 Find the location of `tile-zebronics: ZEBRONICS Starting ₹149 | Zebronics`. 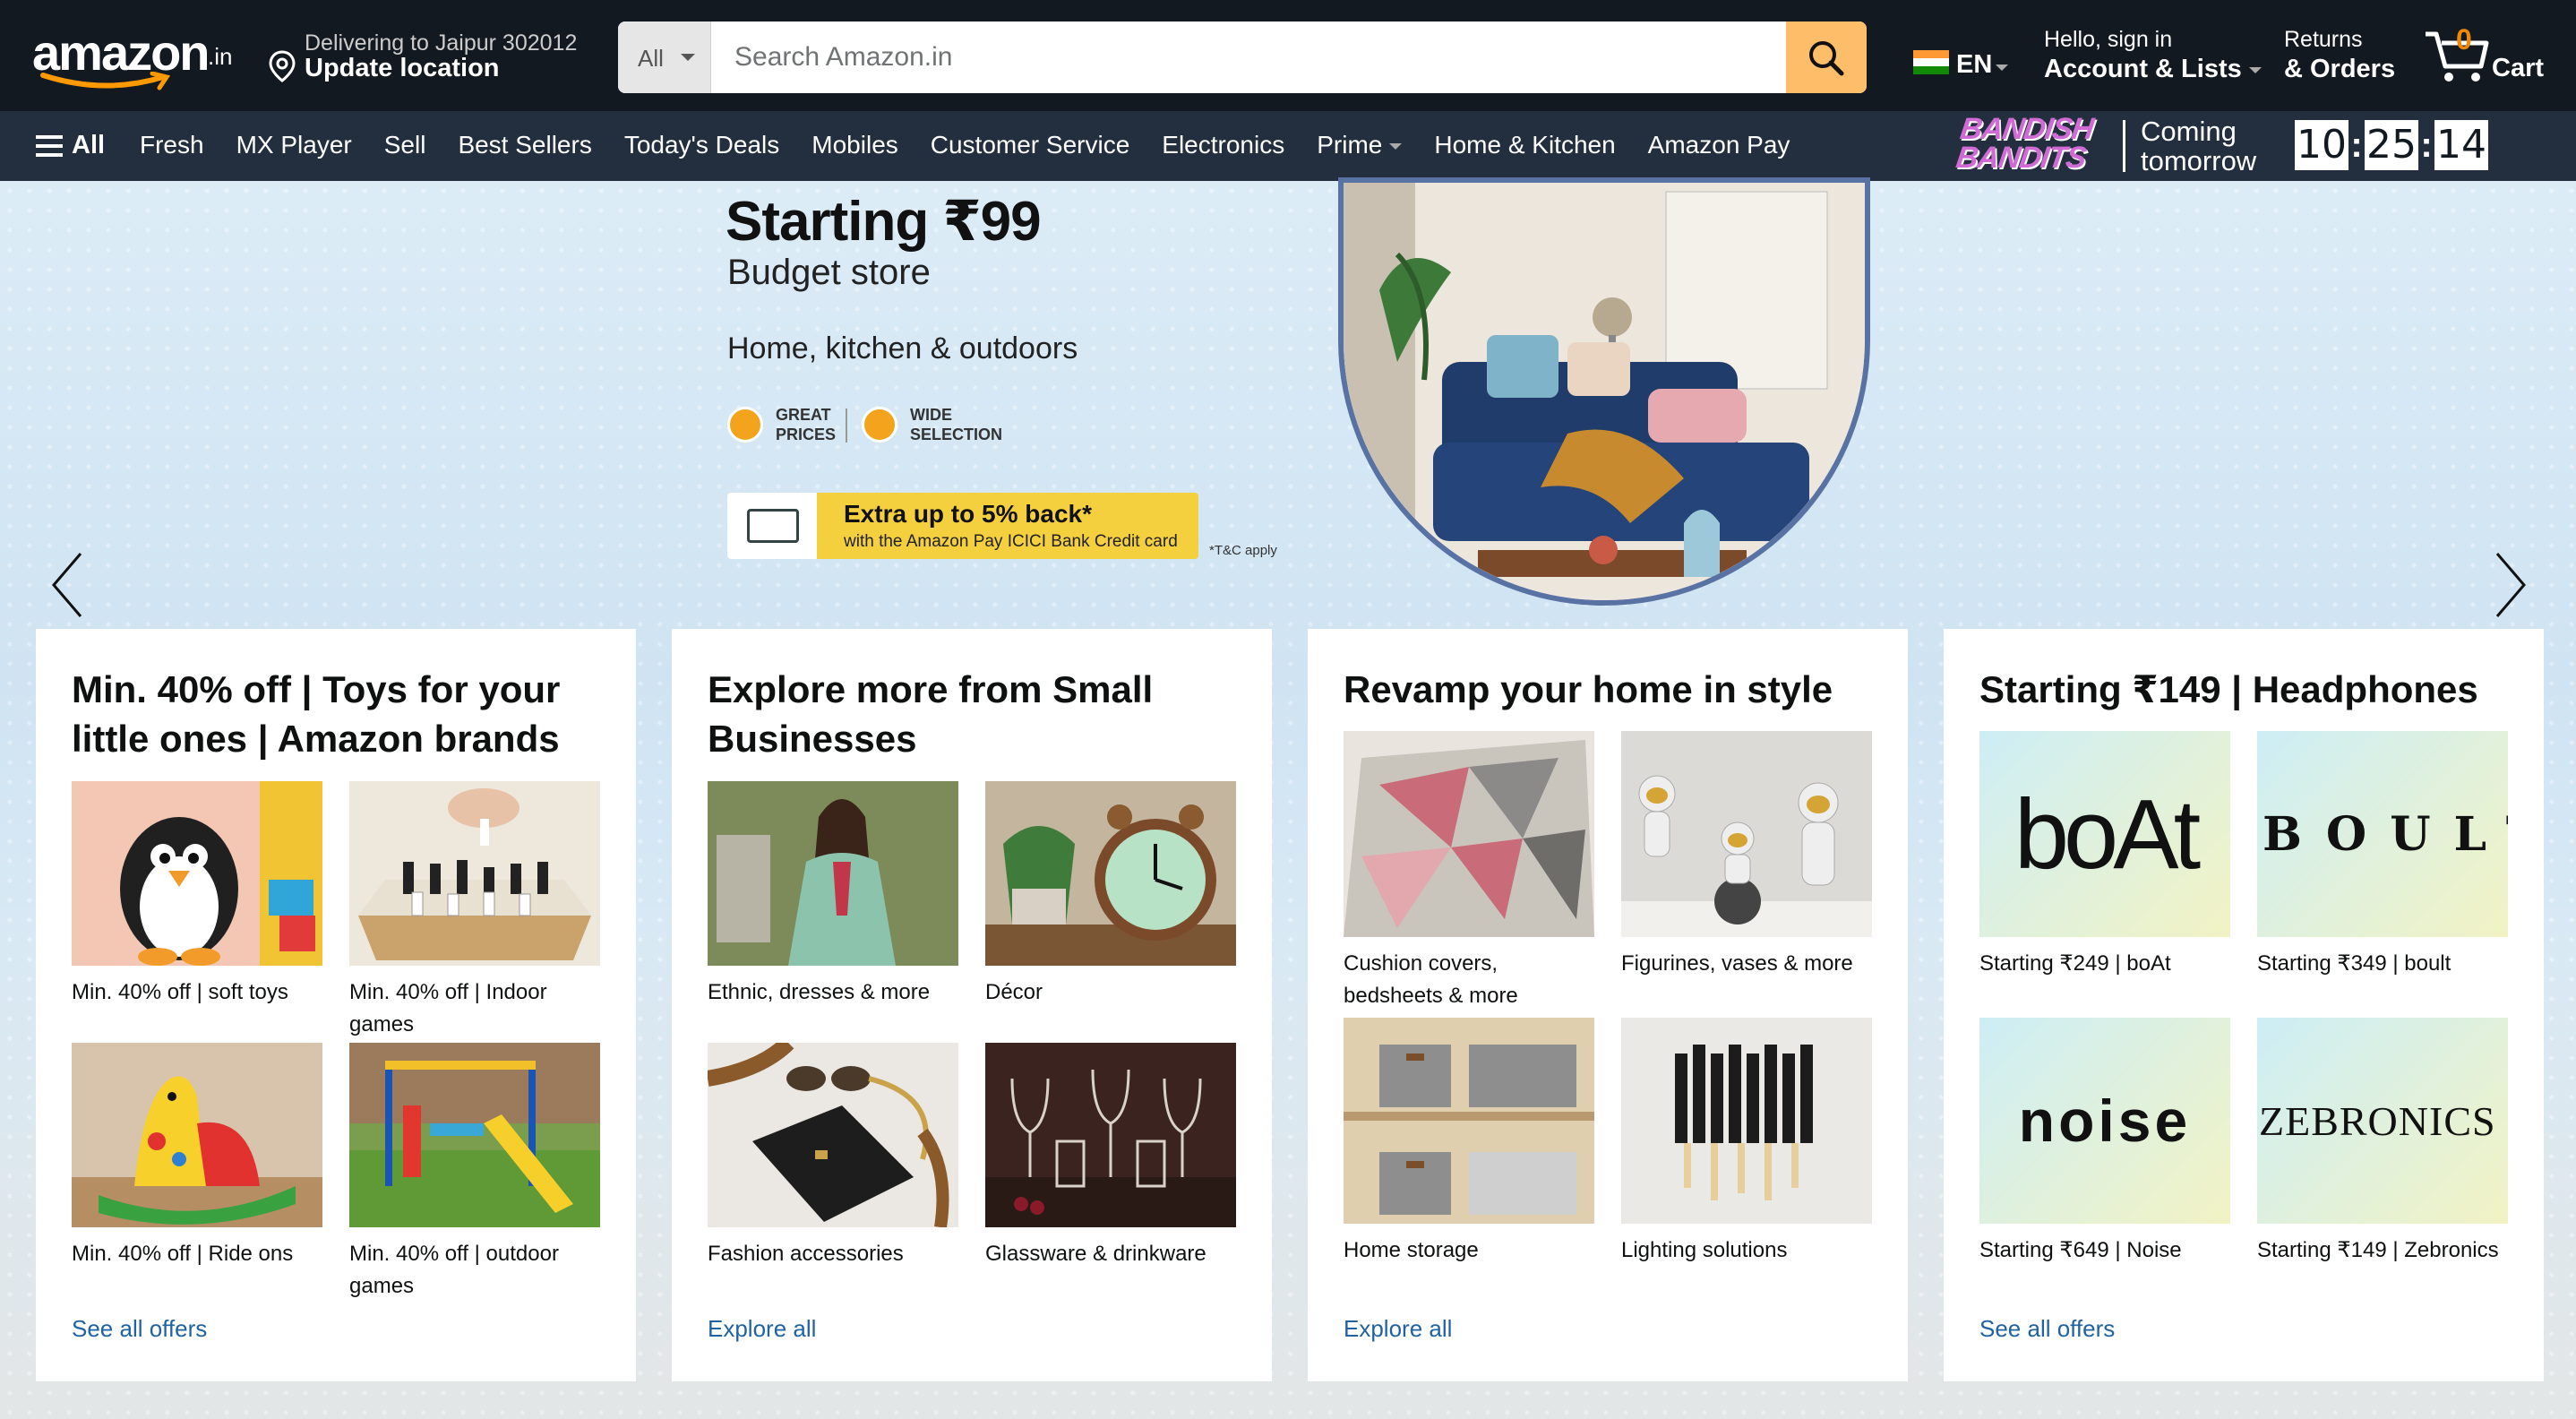

tile-zebronics: ZEBRONICS Starting ₹149 | Zebronics is located at coordinates (2382, 1142).